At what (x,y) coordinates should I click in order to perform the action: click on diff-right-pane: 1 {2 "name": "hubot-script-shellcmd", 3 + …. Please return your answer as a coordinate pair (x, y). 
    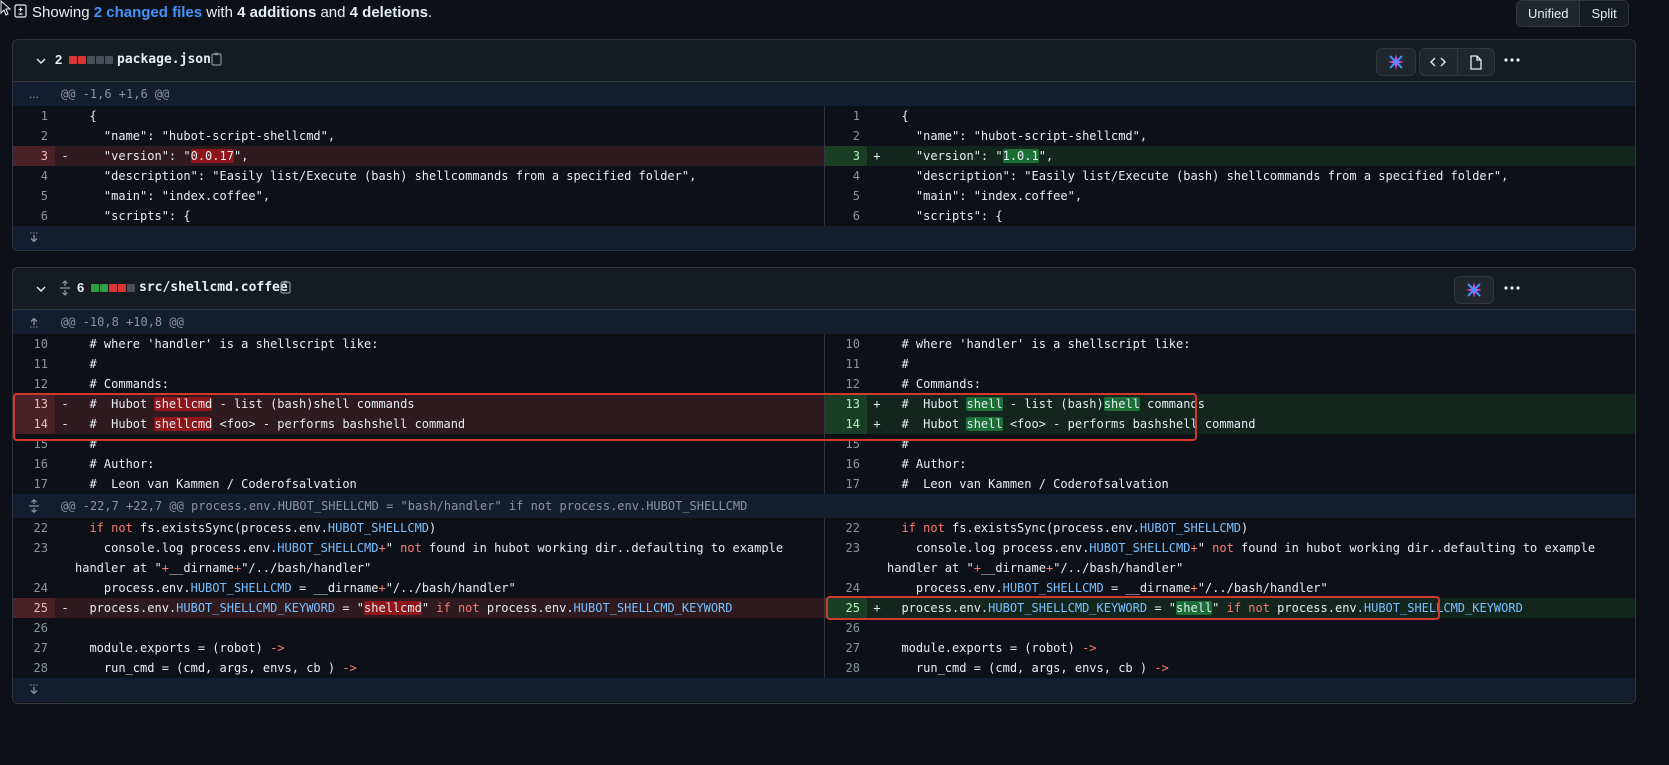
    Looking at the image, I should click on (1230, 166).